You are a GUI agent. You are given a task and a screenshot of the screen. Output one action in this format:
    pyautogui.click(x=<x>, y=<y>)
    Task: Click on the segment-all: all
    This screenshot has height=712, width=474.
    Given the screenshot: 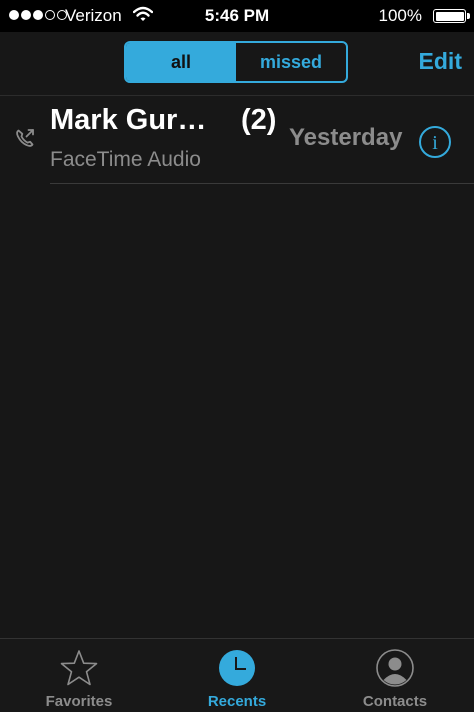 What is the action you would take?
    pyautogui.click(x=181, y=62)
    